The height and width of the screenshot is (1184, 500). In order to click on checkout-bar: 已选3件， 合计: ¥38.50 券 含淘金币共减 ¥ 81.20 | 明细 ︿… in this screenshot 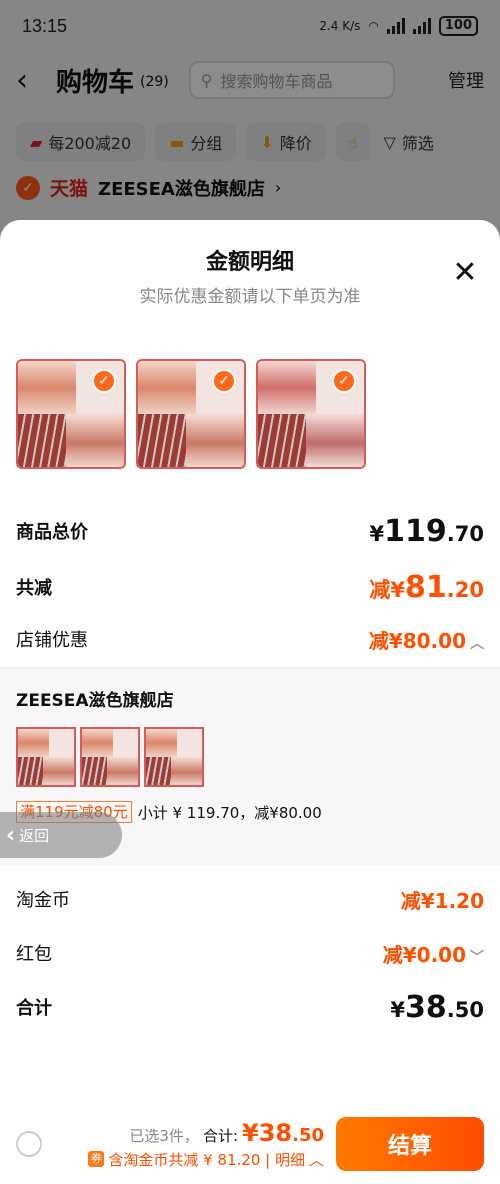, I will do `click(250, 1144)`.